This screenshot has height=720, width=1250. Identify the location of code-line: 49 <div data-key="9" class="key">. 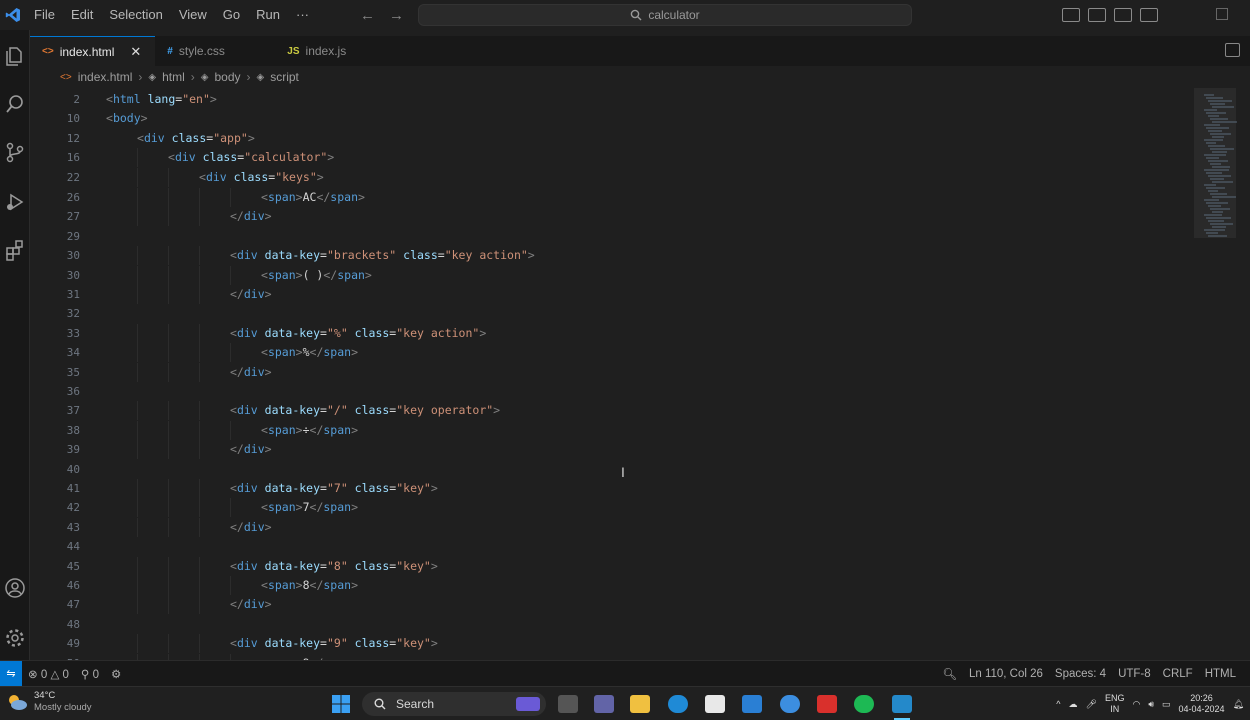
(610, 644).